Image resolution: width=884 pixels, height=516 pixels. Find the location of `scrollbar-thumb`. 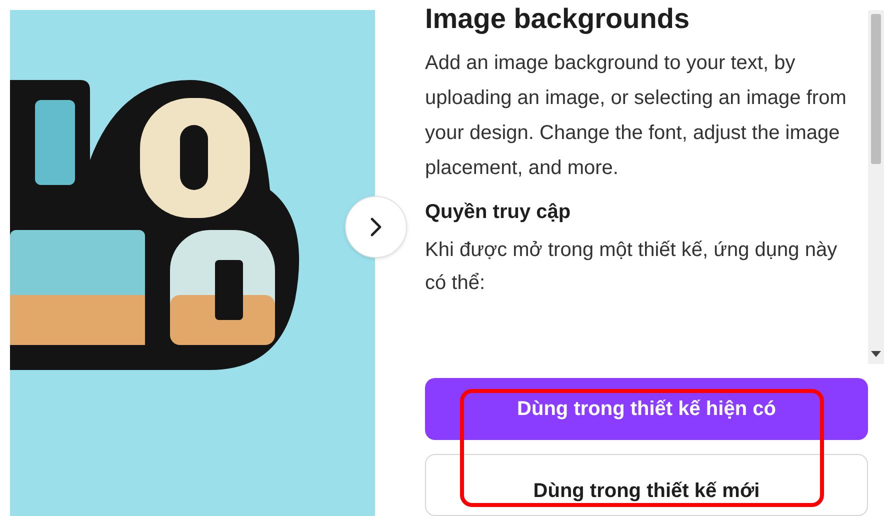

scrollbar-thumb is located at coordinates (876, 89).